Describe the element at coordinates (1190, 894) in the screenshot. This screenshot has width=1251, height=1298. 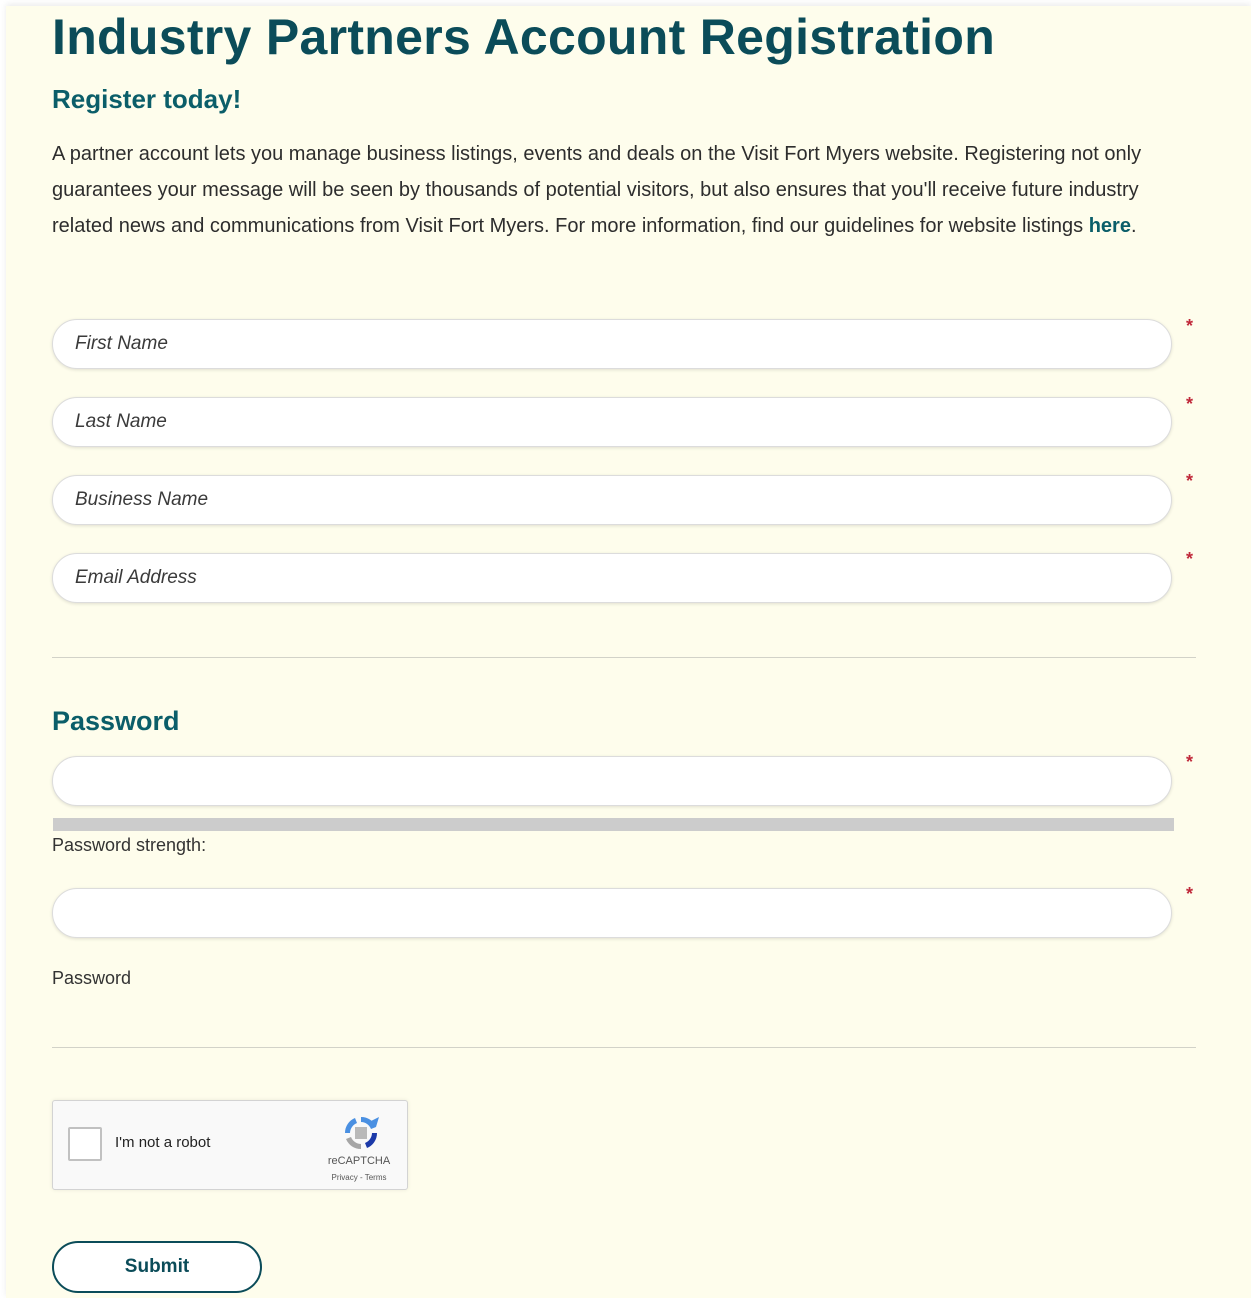
I see `confirm-password-required-marker: *` at that location.